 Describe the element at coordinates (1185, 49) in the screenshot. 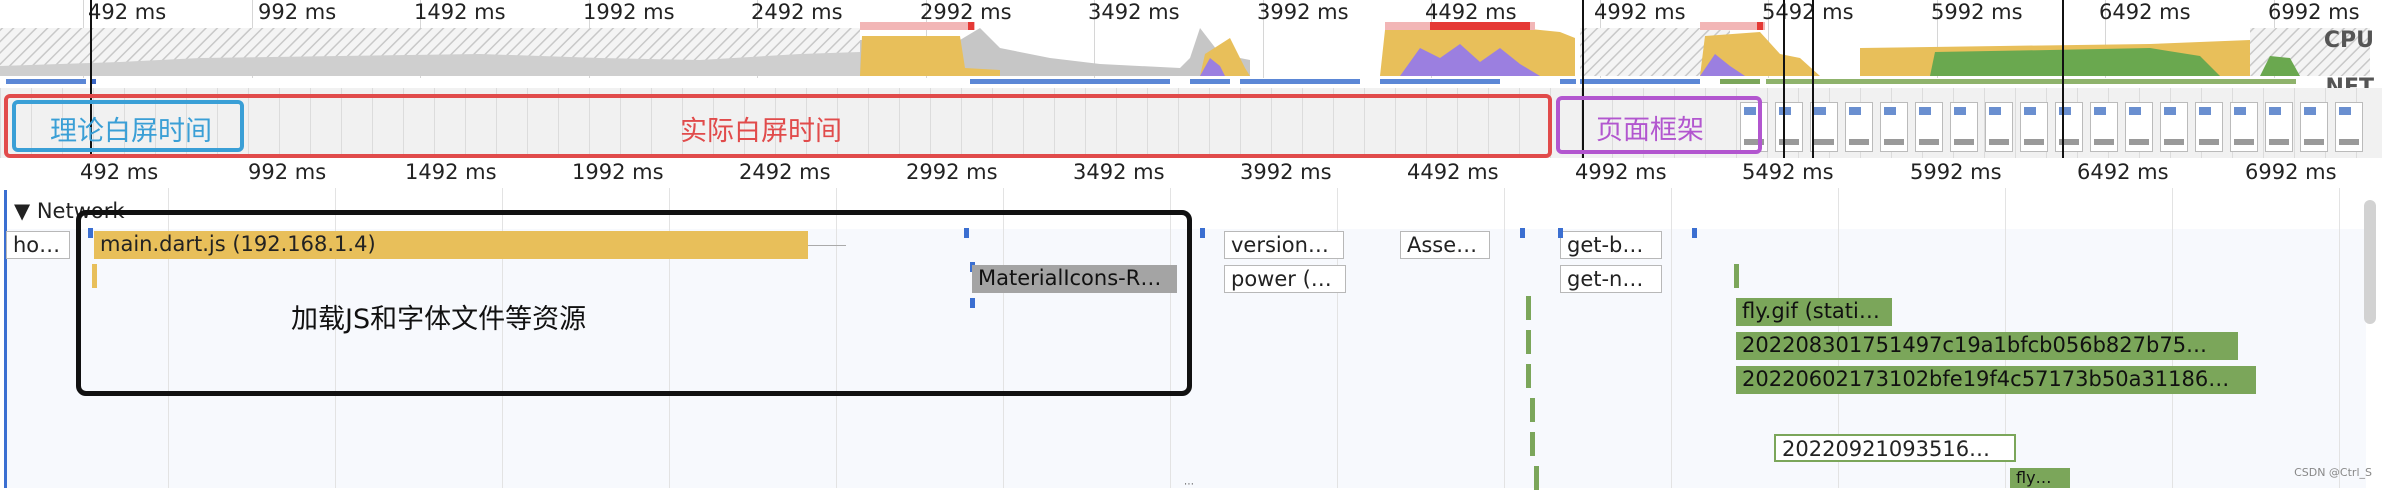

I see `cpu-activity-chart` at that location.